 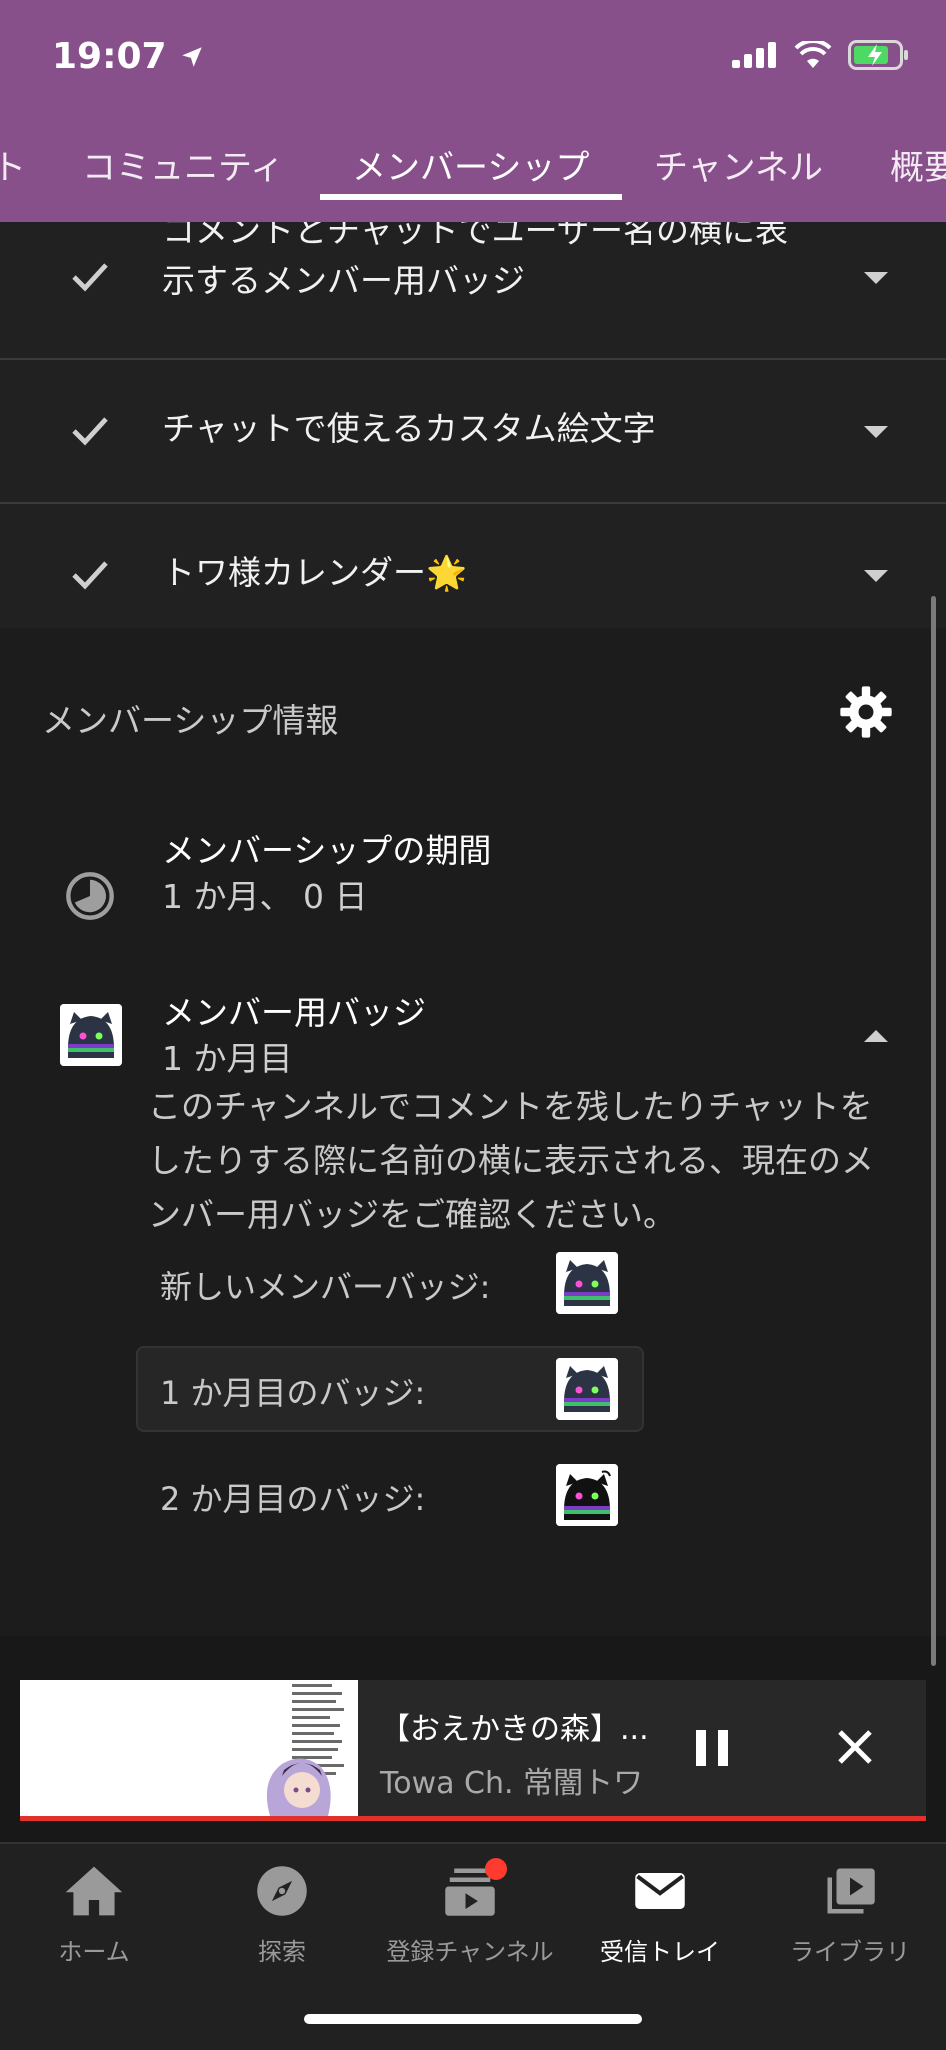 I want to click on tab-community: コミュニティ, so click(x=183, y=164).